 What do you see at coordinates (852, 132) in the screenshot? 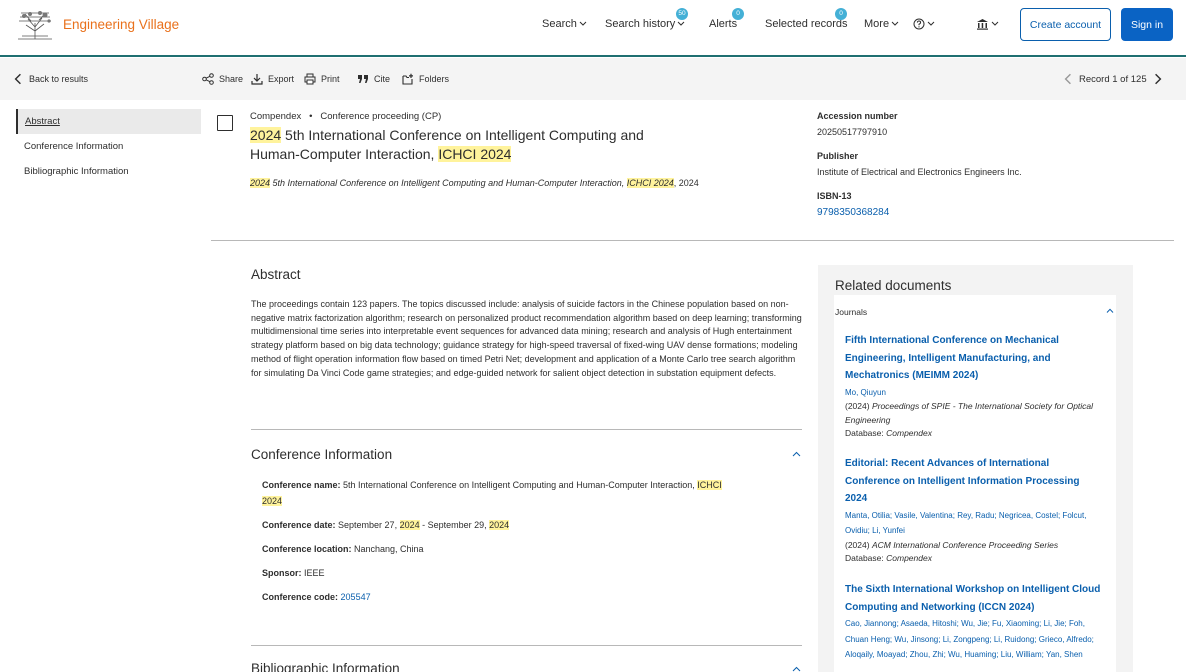
I see `accession-number-value: 20250517797910` at bounding box center [852, 132].